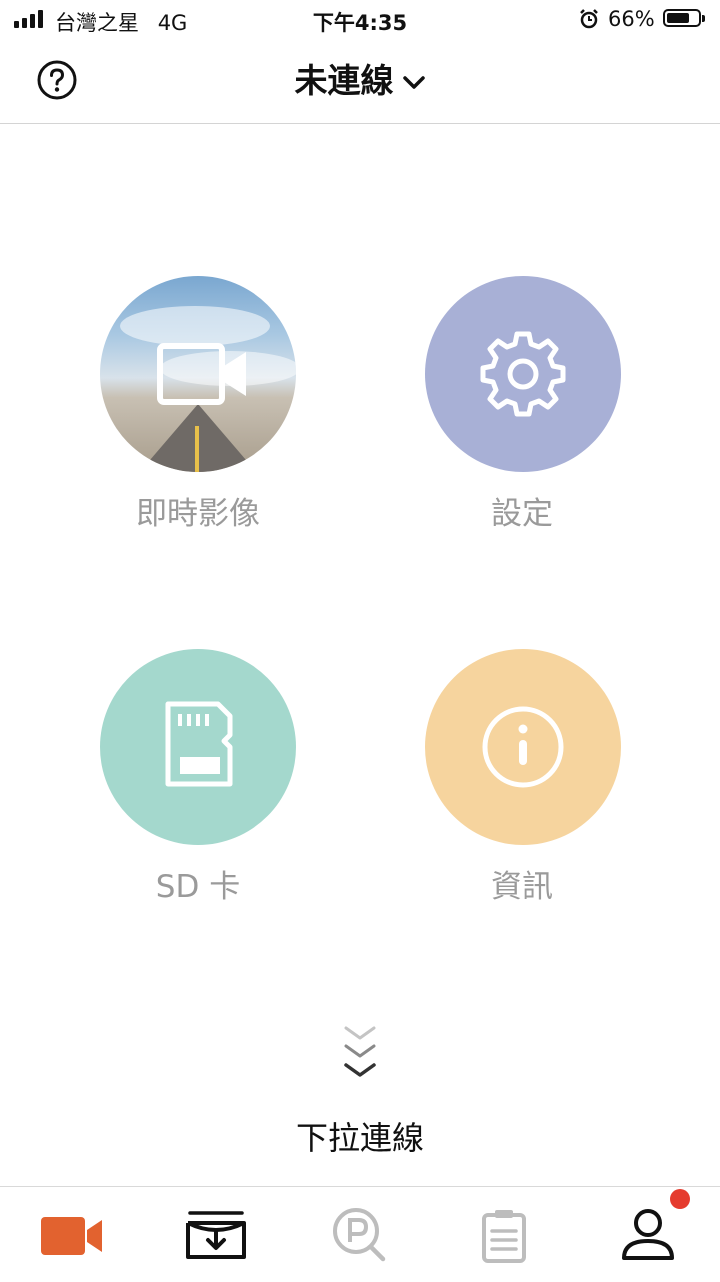  I want to click on connection-dropdown: 未連線, so click(360, 81).